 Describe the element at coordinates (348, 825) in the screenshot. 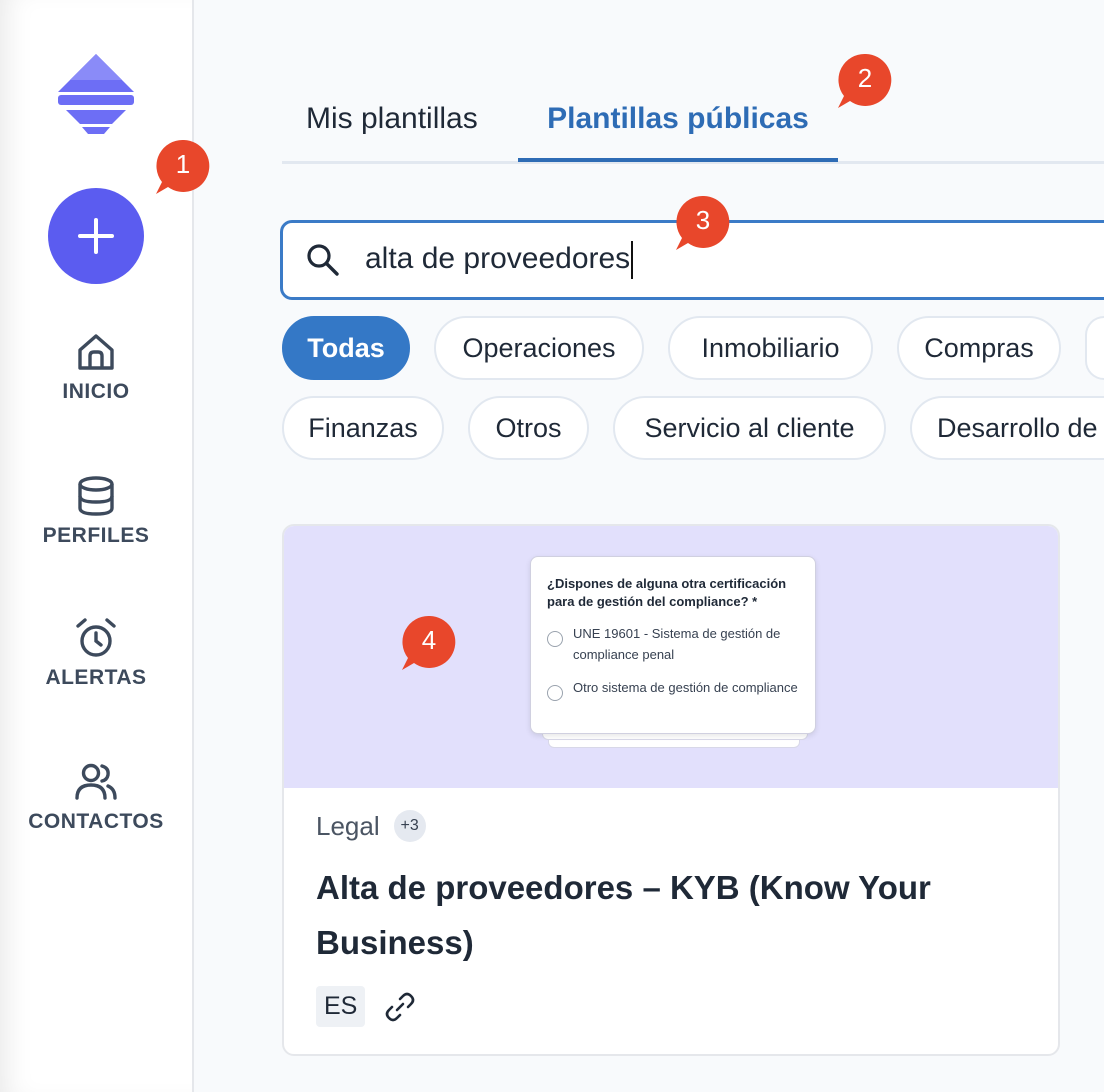

I see `category-label: Legal` at that location.